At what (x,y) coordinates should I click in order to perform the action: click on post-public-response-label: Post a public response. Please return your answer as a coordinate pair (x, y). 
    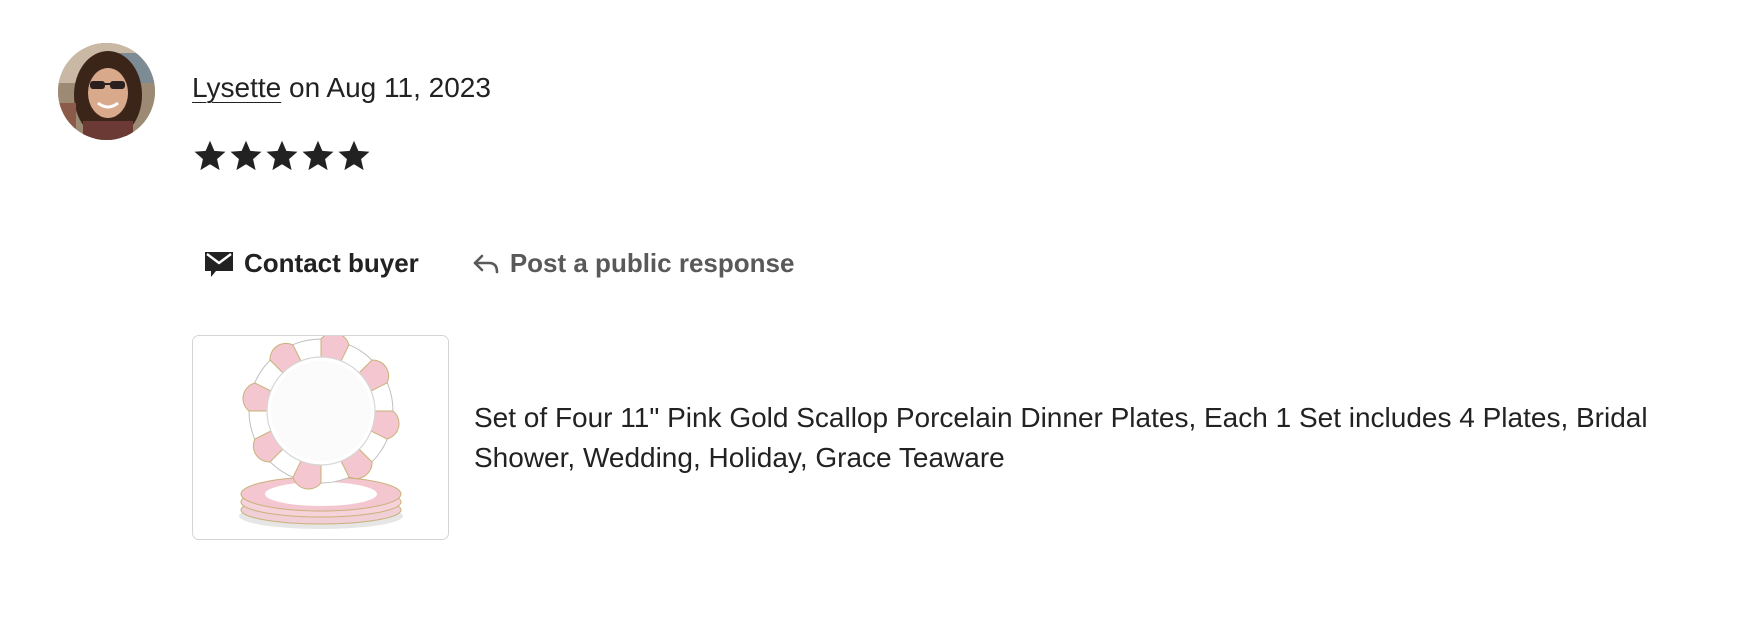
    Looking at the image, I should click on (652, 263).